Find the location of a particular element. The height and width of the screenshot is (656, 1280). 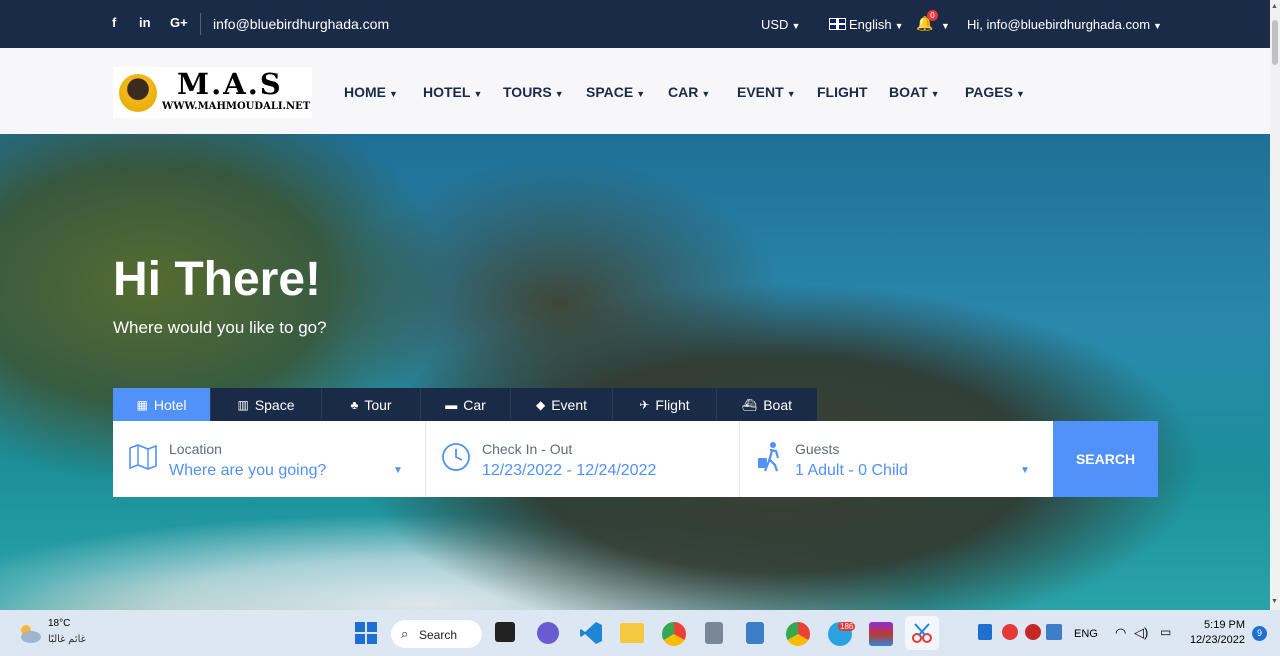

snipping-tool-icon is located at coordinates (922, 633).